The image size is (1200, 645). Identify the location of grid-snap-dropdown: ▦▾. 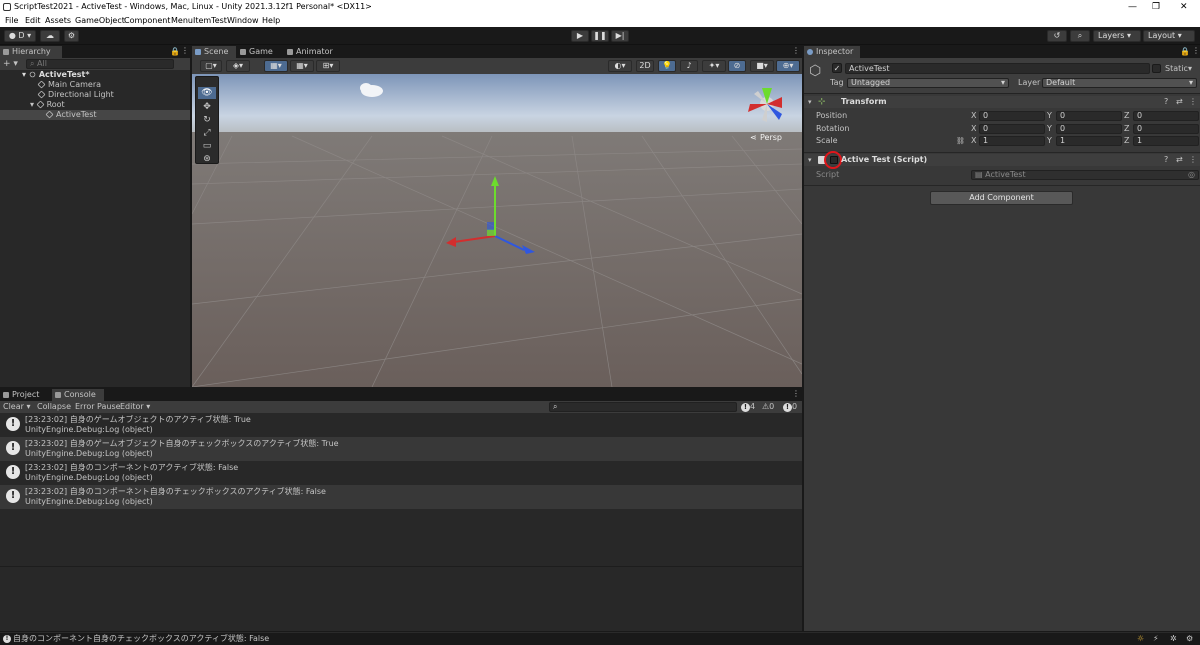
(276, 66).